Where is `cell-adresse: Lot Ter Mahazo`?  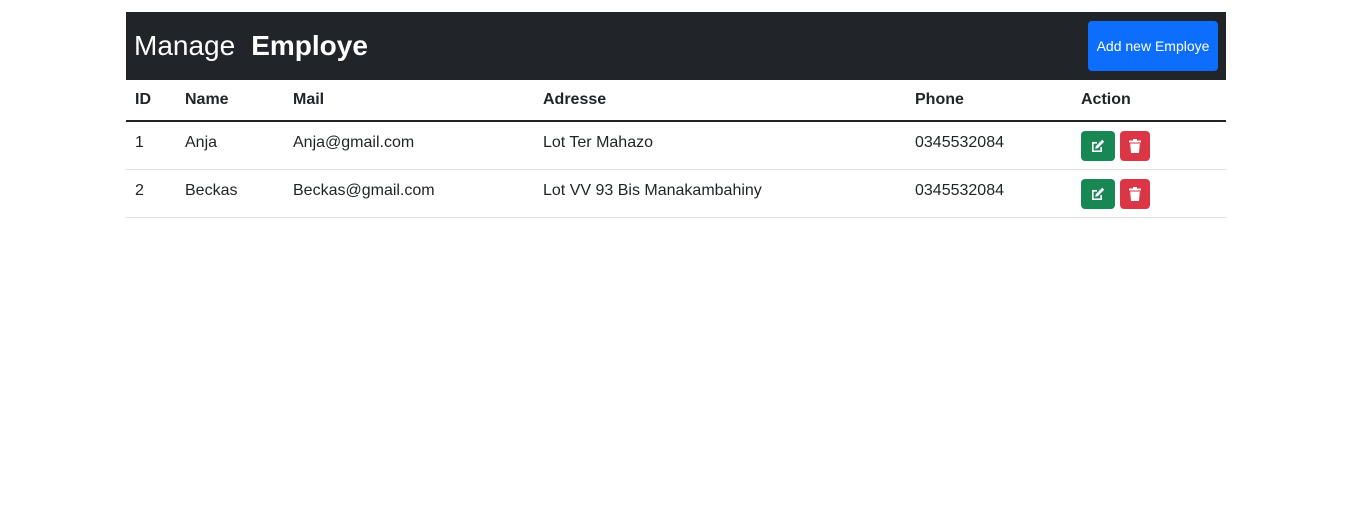 cell-adresse: Lot Ter Mahazo is located at coordinates (720, 145).